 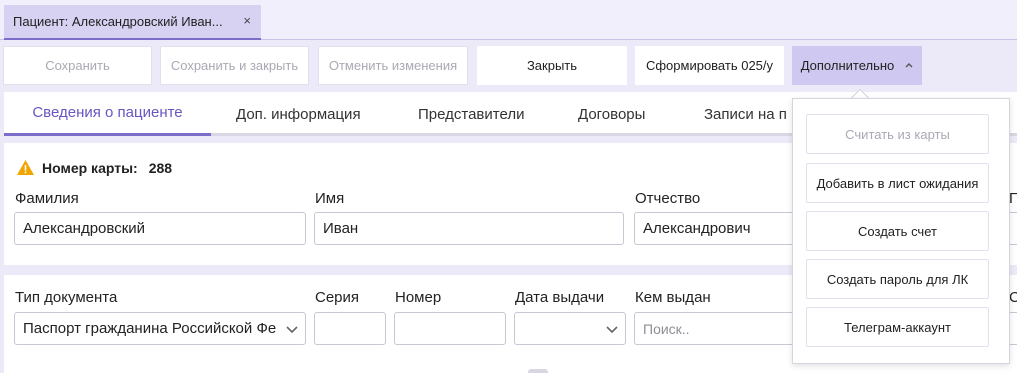 I want to click on issuer-search-input: Поиск.., so click(x=714, y=328).